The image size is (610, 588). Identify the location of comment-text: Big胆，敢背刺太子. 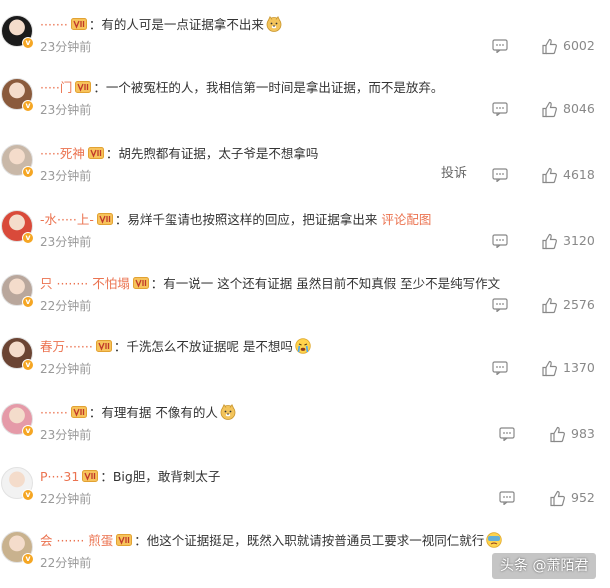
(166, 476).